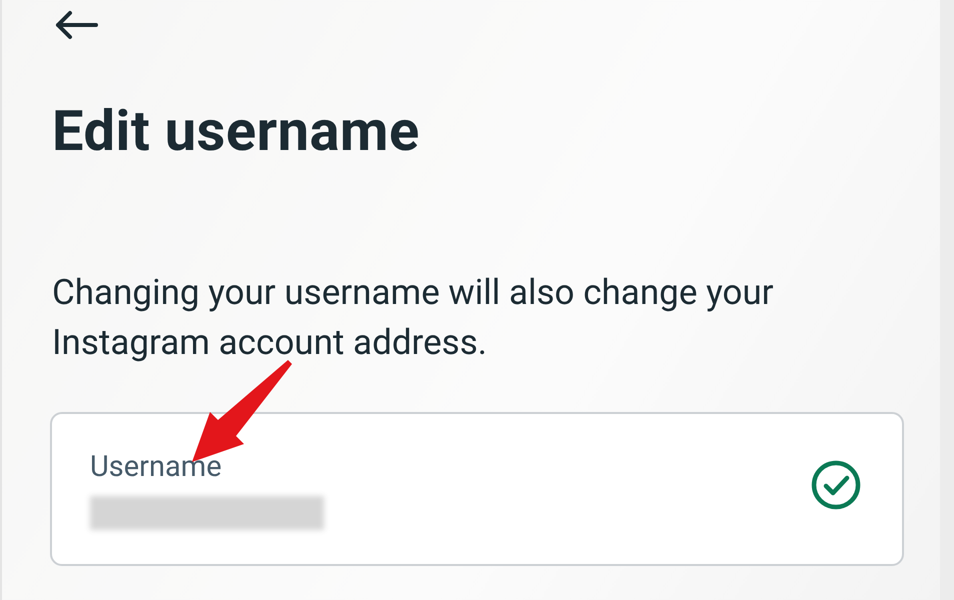 This screenshot has height=600, width=954. What do you see at coordinates (413, 318) in the screenshot?
I see `description-text: Changing your username will also change your Instagram account address.` at bounding box center [413, 318].